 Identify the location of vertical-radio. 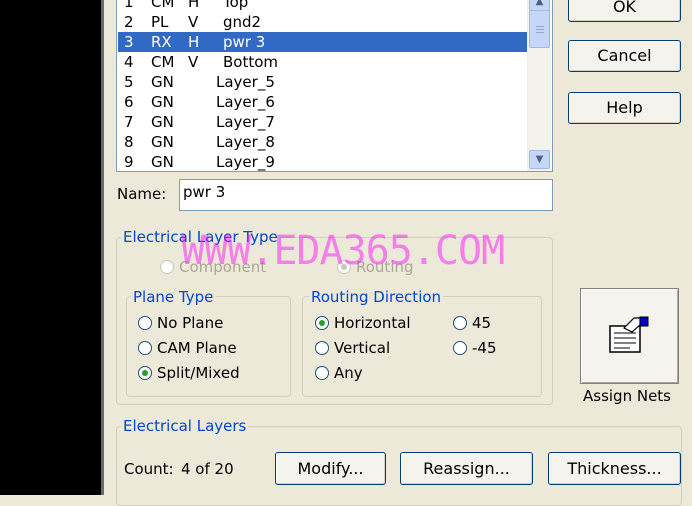
(322, 348).